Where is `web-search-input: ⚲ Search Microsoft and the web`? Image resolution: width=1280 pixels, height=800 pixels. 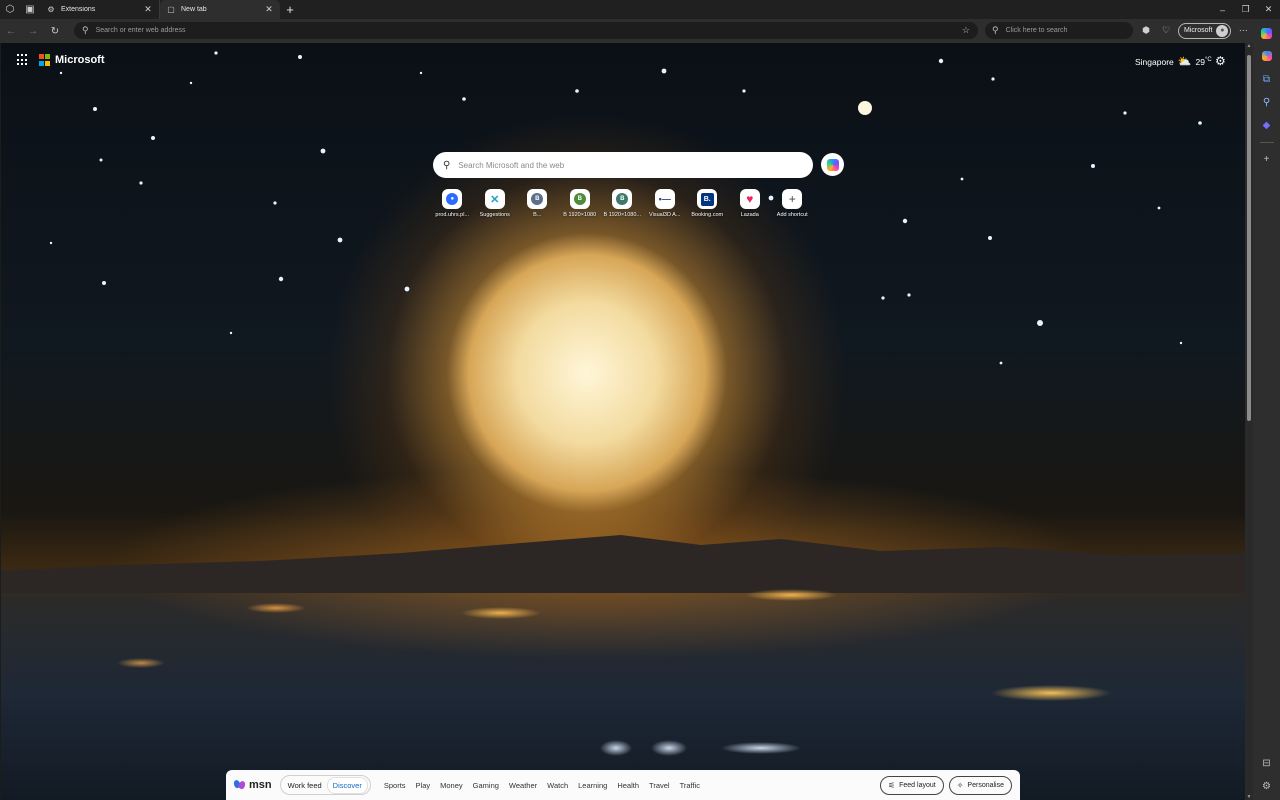
web-search-input: ⚲ Search Microsoft and the web is located at coordinates (623, 165).